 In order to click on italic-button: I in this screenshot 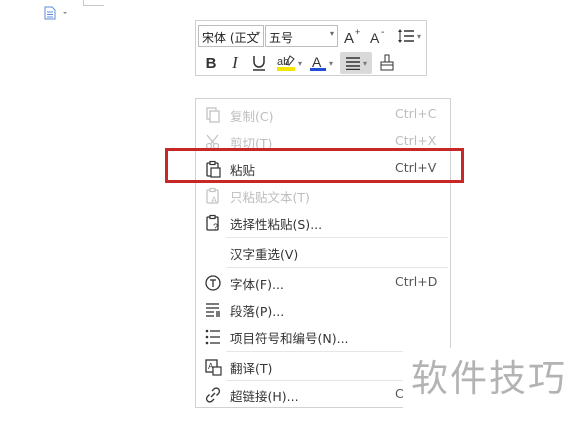, I will do `click(235, 63)`.